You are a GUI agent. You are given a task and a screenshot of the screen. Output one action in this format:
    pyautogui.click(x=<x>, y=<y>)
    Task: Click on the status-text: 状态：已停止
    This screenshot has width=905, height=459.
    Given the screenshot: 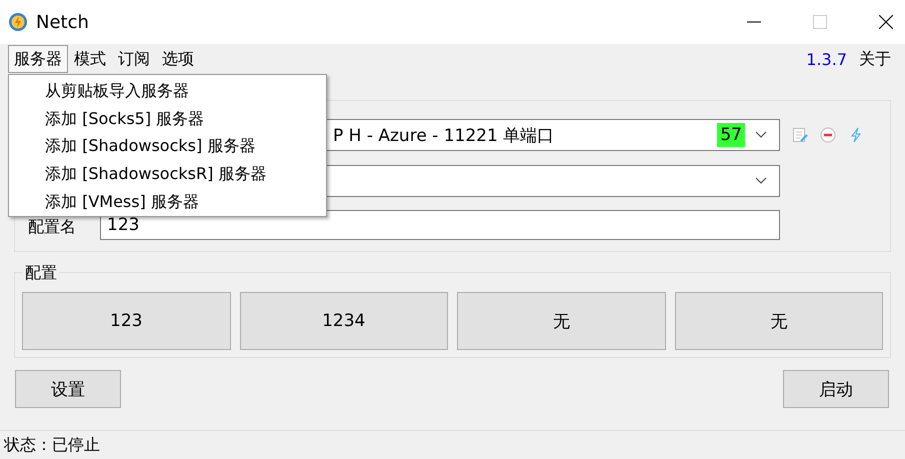 What is the action you would take?
    pyautogui.click(x=52, y=445)
    